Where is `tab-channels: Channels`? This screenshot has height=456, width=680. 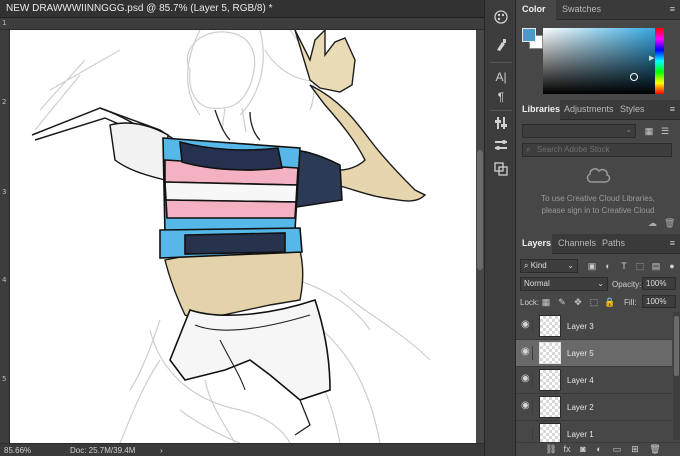
tab-channels: Channels is located at coordinates (577, 243).